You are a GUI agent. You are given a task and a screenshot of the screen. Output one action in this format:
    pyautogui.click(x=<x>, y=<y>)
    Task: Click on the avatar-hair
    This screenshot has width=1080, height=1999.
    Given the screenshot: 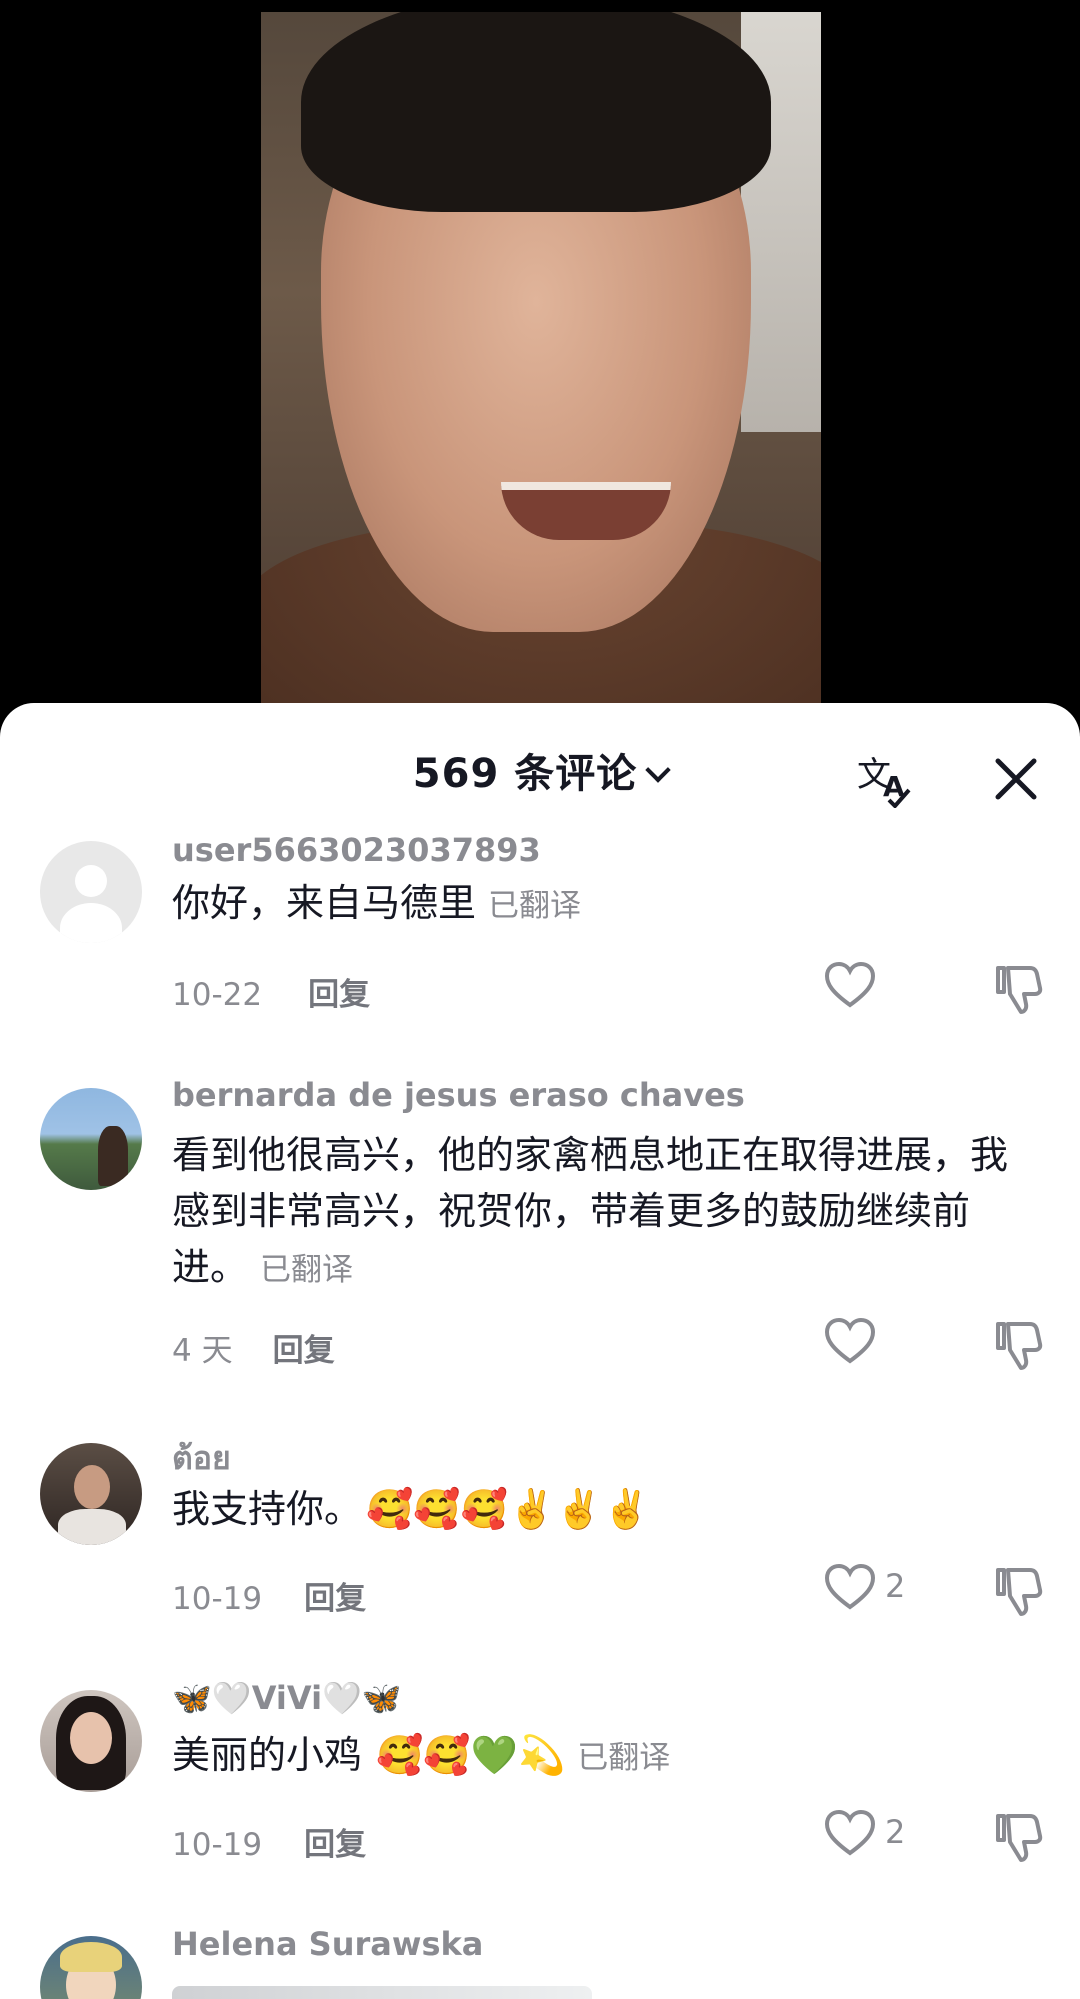 What is the action you would take?
    pyautogui.click(x=91, y=1957)
    